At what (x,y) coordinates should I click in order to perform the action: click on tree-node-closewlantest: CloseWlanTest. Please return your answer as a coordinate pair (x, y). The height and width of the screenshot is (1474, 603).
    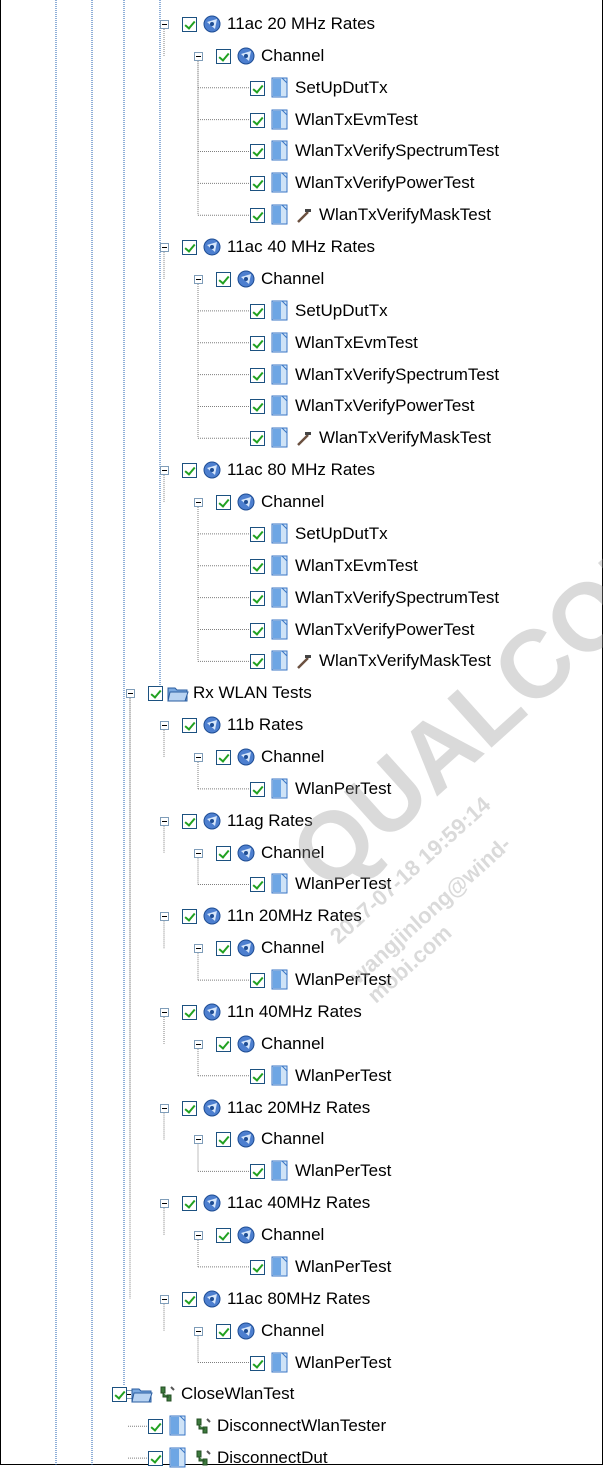
    Looking at the image, I should click on (300, 1394).